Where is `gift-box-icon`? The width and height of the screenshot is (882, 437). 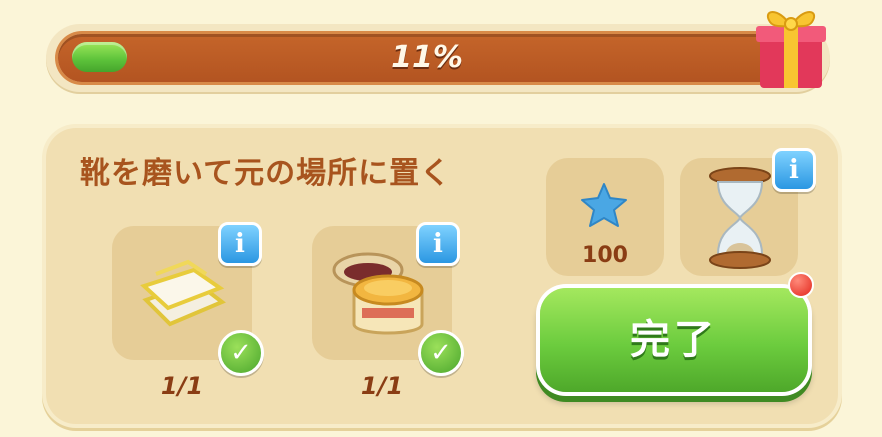
gift-box-icon is located at coordinates (790, 46).